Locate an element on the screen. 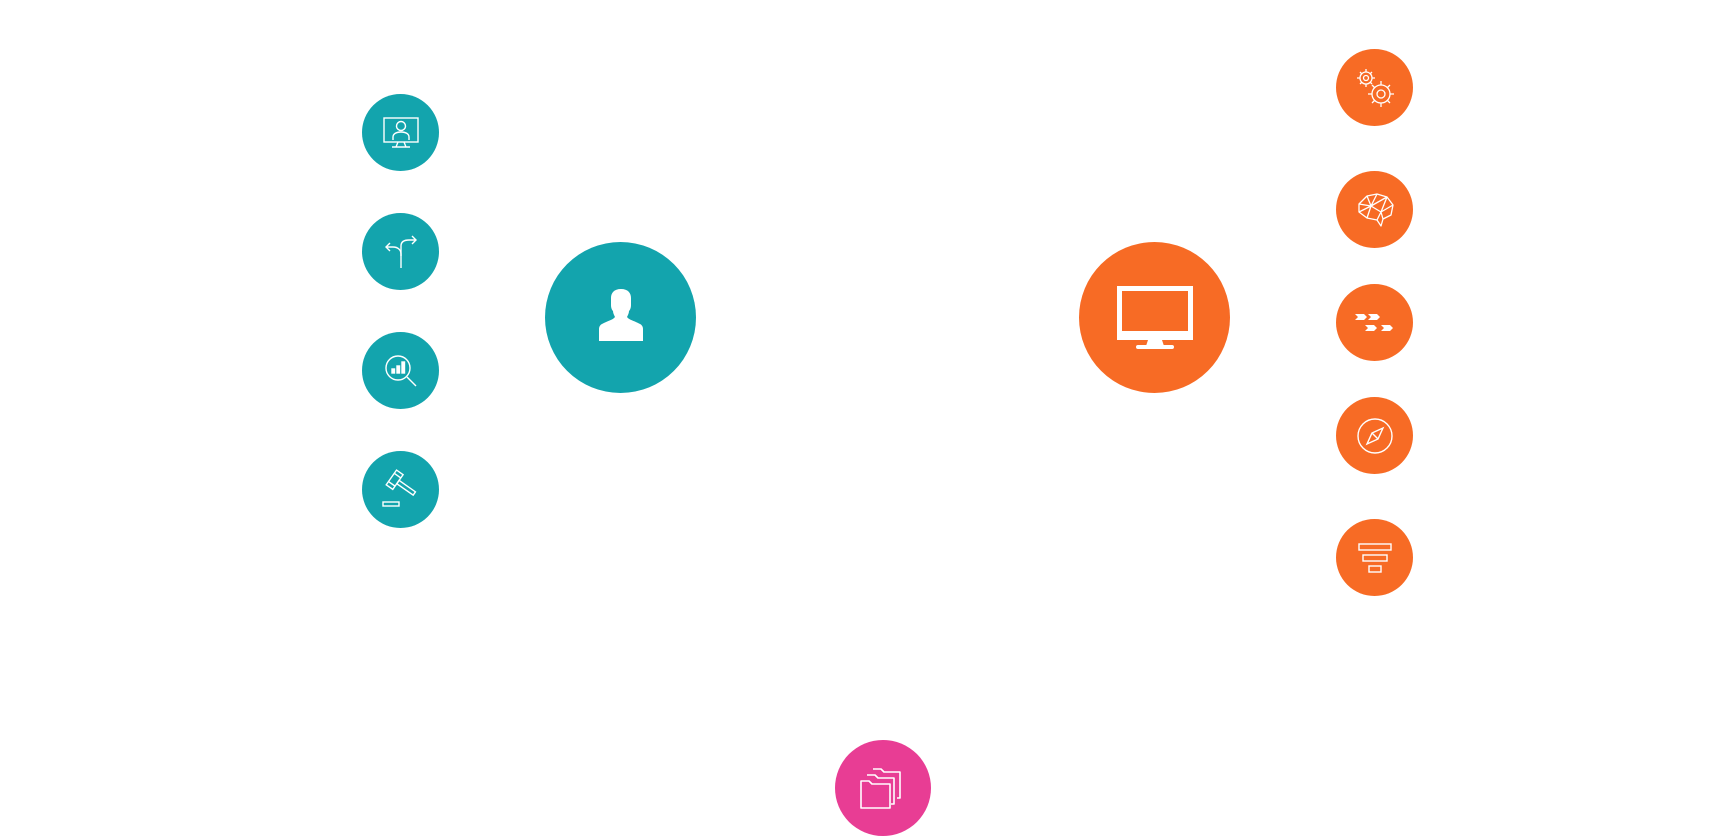 This screenshot has height=836, width=1724. node-decision is located at coordinates (400, 251).